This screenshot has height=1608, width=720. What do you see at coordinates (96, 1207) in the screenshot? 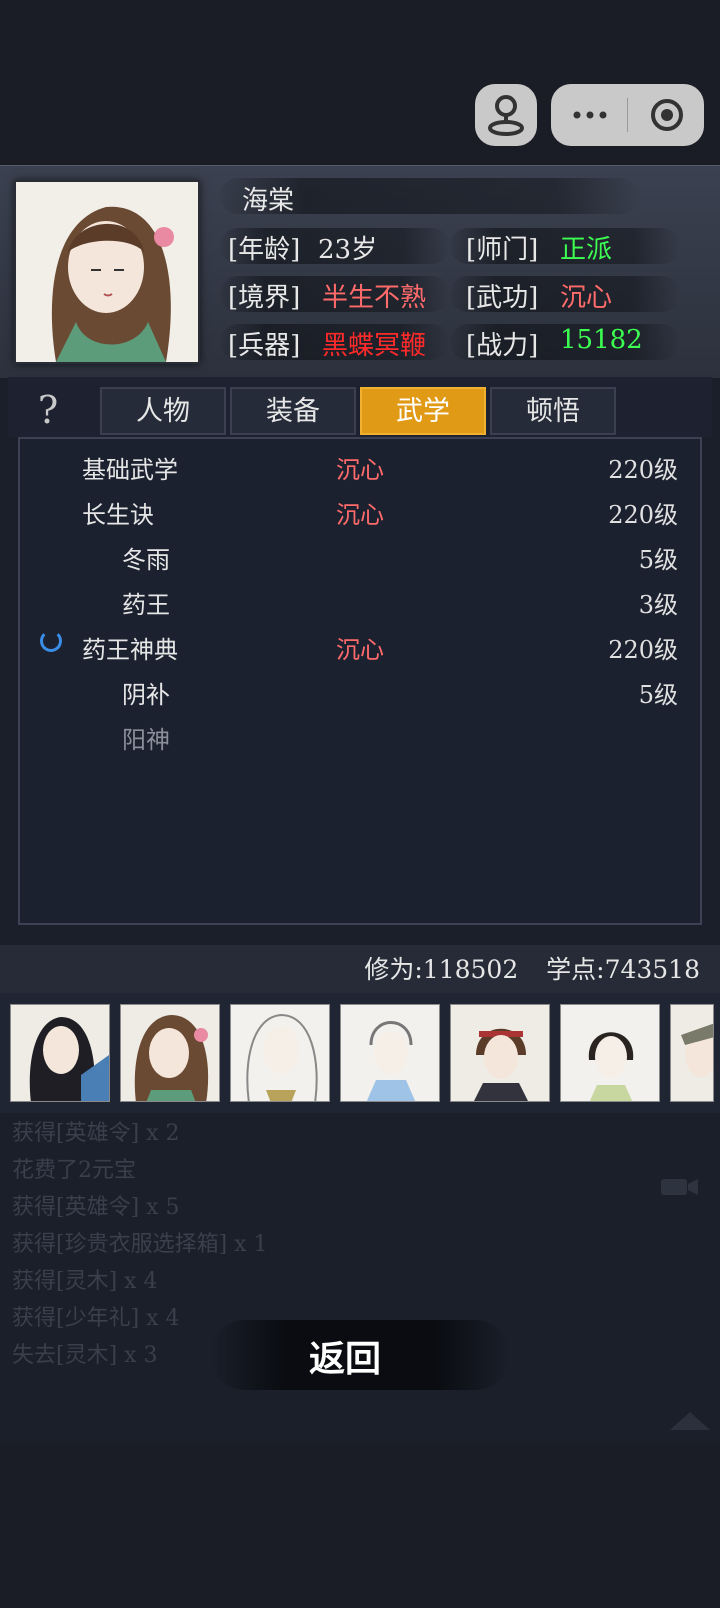
I see `log-line: 获得[英雄令] x 5` at bounding box center [96, 1207].